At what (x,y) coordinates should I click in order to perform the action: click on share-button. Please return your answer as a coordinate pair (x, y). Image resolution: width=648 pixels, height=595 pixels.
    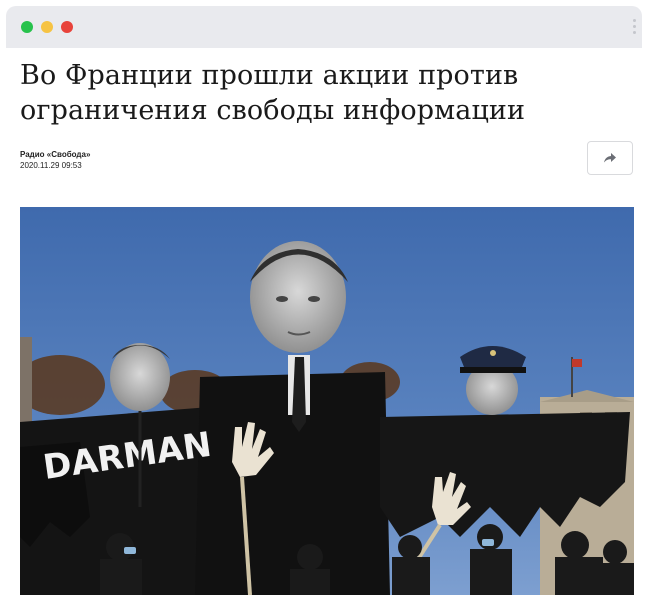
    Looking at the image, I should click on (610, 158).